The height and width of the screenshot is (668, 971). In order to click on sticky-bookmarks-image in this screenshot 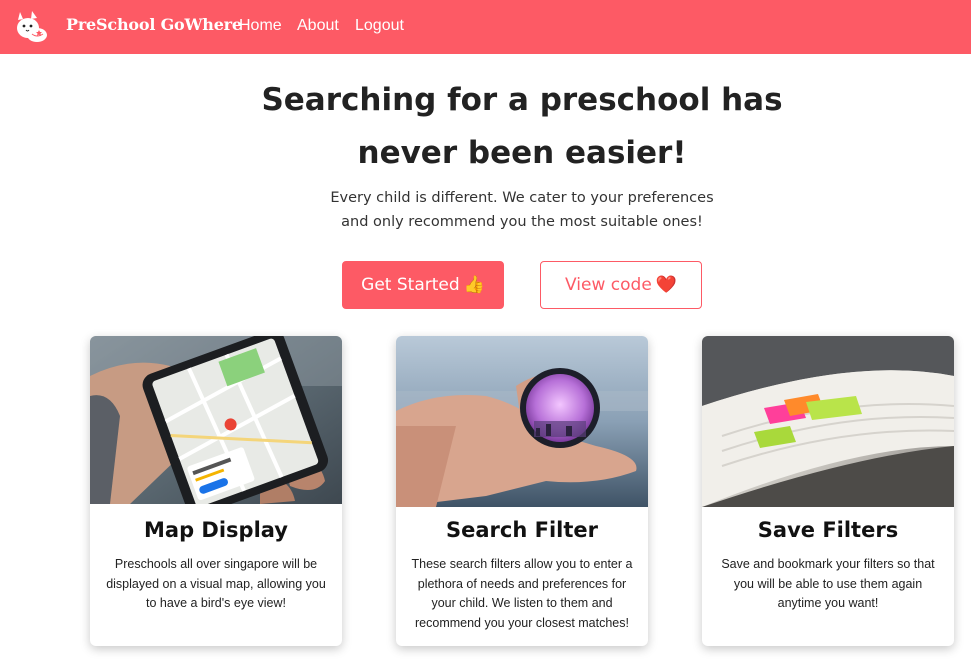, I will do `click(828, 421)`.